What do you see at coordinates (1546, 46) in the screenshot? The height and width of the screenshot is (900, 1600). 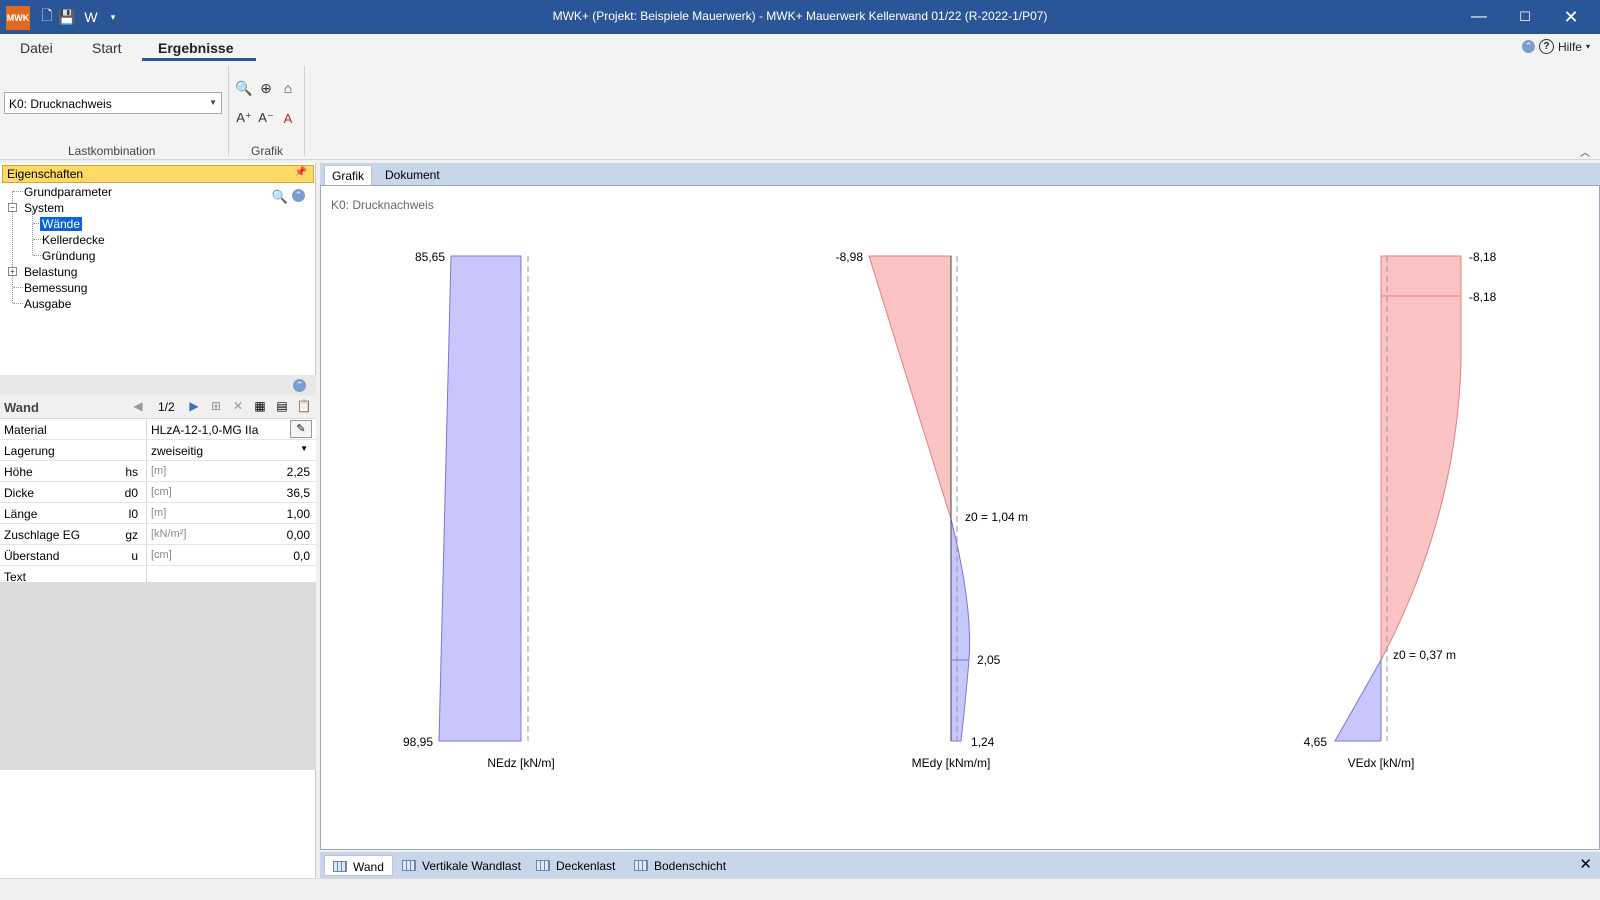 I see `help-icon: ?` at bounding box center [1546, 46].